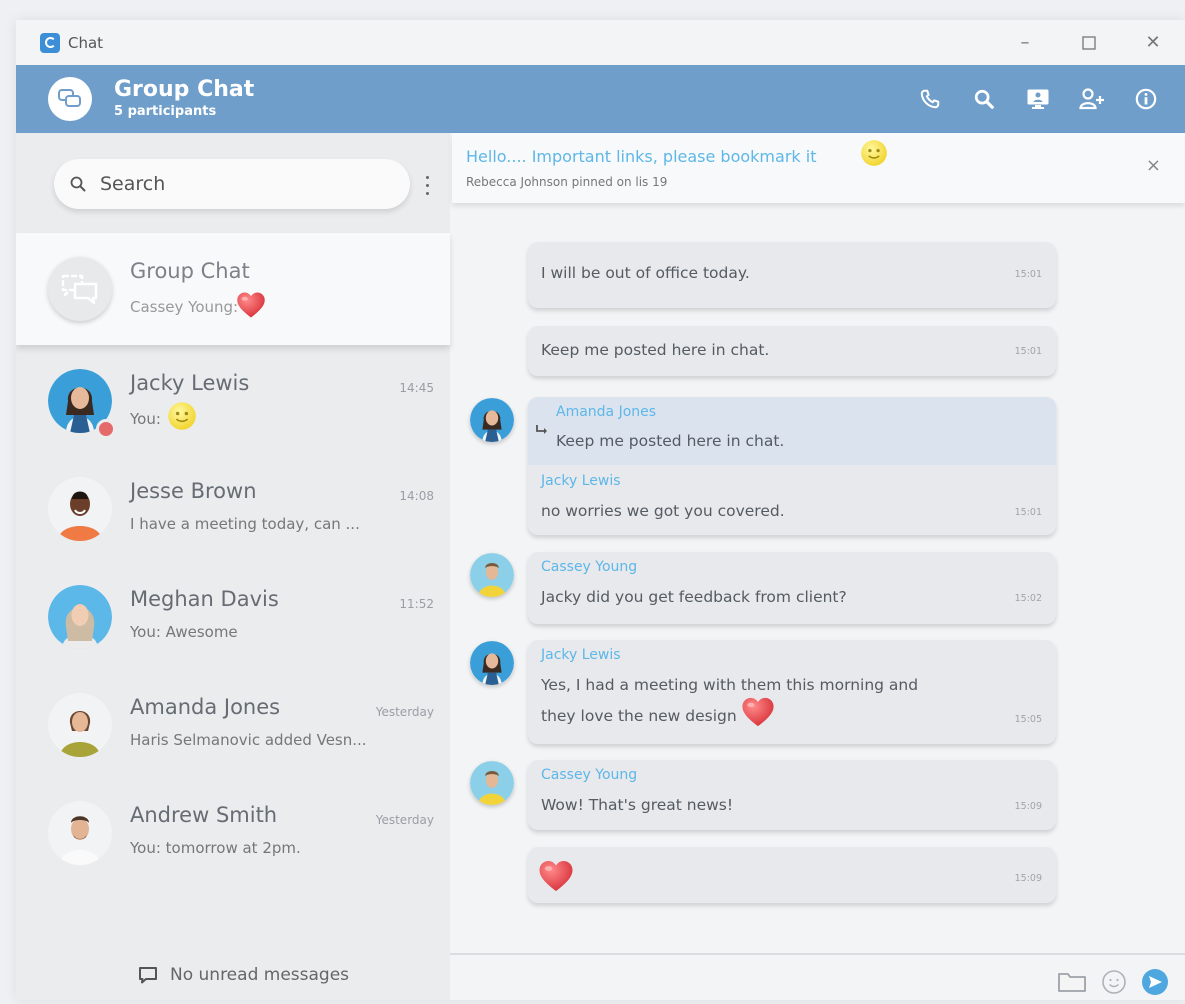  Describe the element at coordinates (1092, 99) in the screenshot. I see `add-participant-button` at that location.